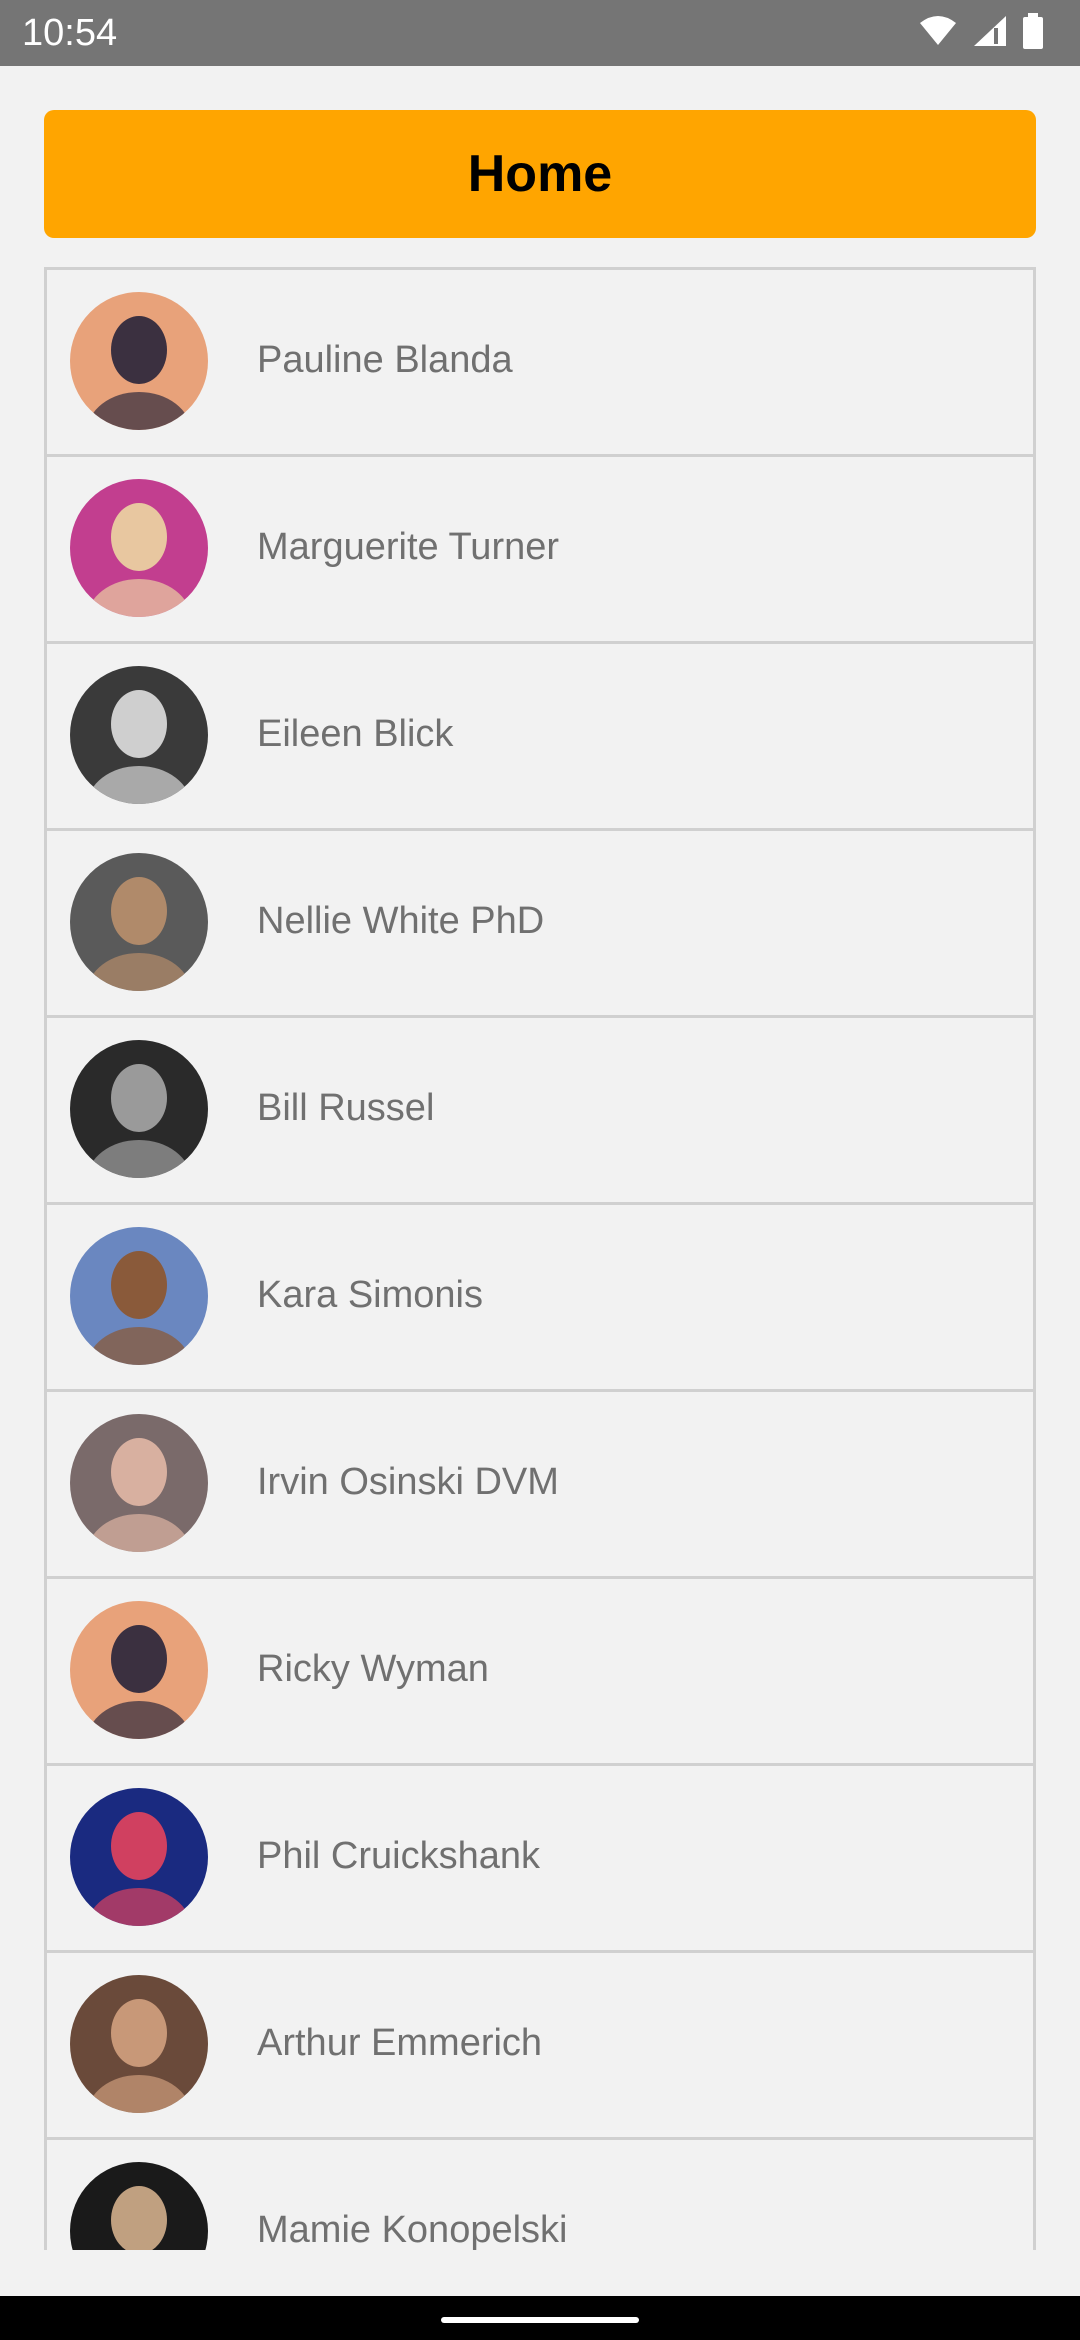  I want to click on list-item: Ricky Wyman, so click(540, 1669).